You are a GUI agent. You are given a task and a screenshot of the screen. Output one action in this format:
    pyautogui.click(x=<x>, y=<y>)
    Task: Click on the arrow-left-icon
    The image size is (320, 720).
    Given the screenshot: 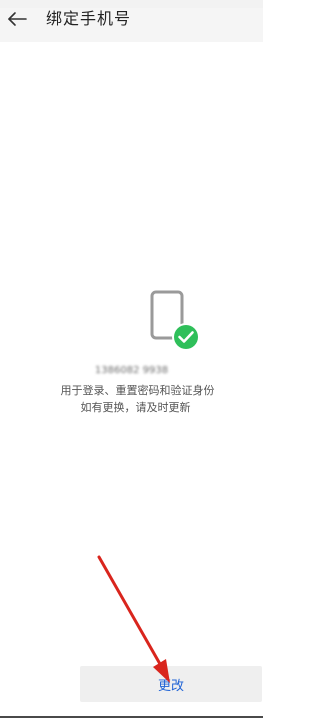 What is the action you would take?
    pyautogui.click(x=17, y=19)
    